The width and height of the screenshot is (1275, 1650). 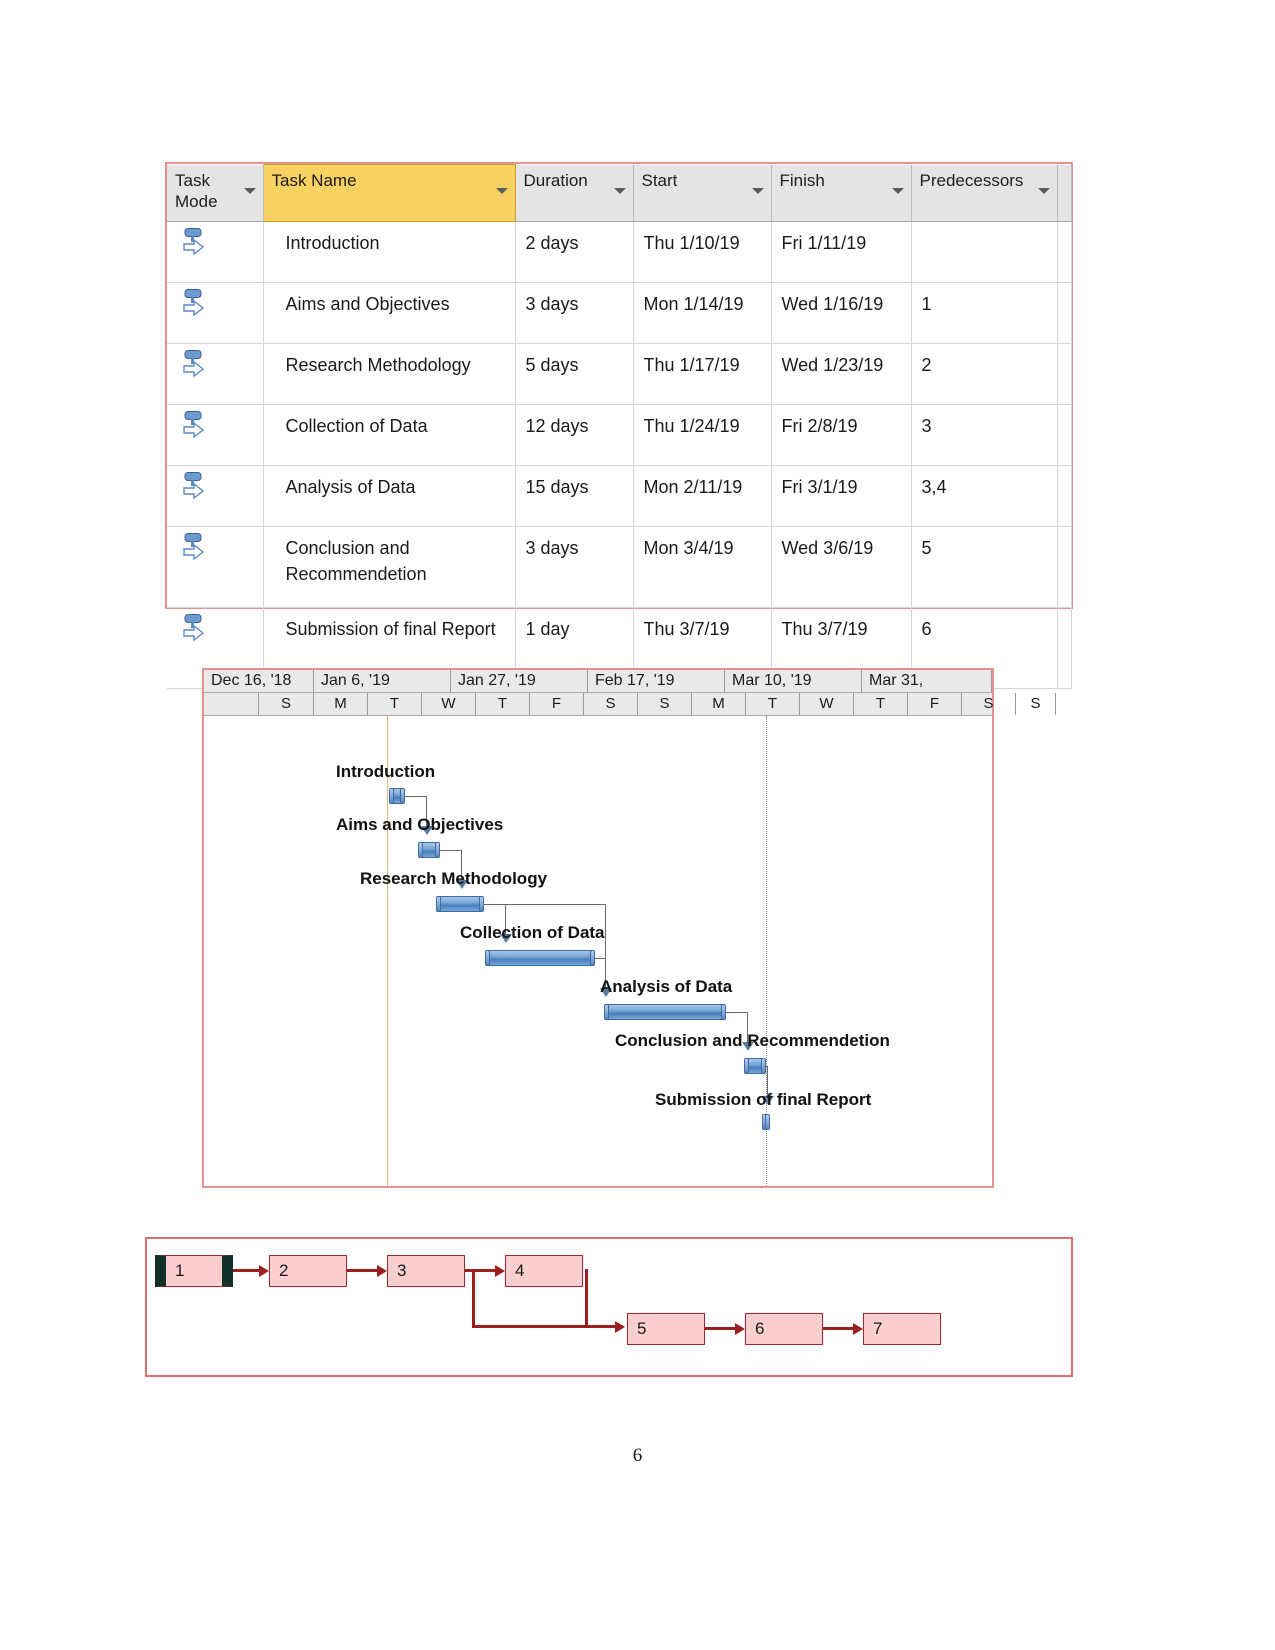 I want to click on gantt-bar-label: Submission of final Report, so click(x=763, y=1099).